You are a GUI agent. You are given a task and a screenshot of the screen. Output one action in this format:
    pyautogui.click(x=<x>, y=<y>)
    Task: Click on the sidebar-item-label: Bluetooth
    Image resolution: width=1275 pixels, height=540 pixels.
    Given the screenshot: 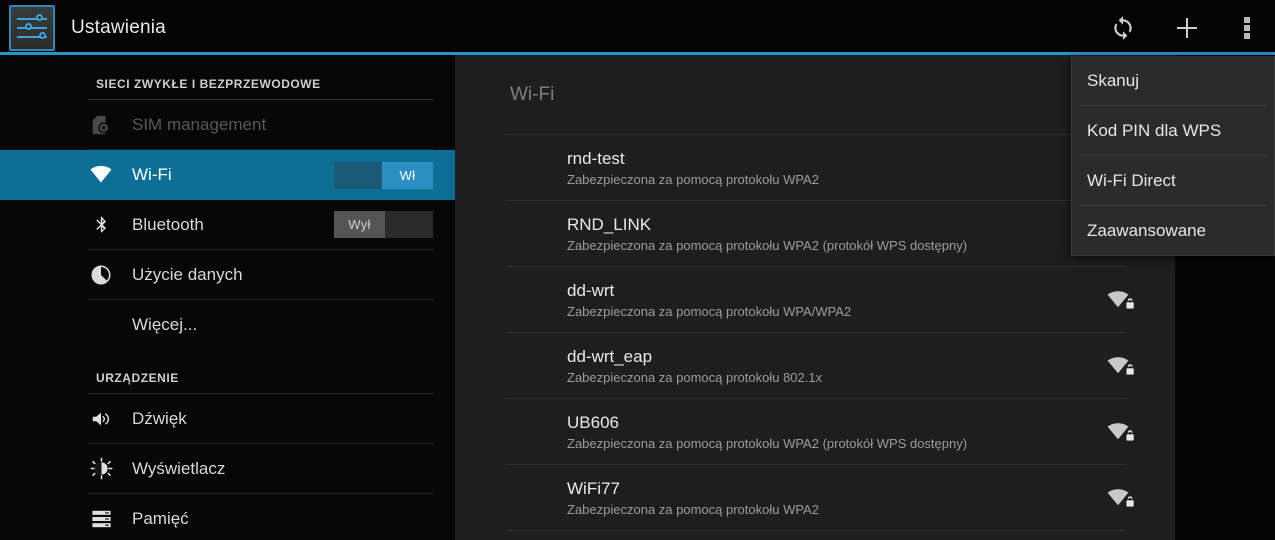 What is the action you would take?
    pyautogui.click(x=168, y=224)
    